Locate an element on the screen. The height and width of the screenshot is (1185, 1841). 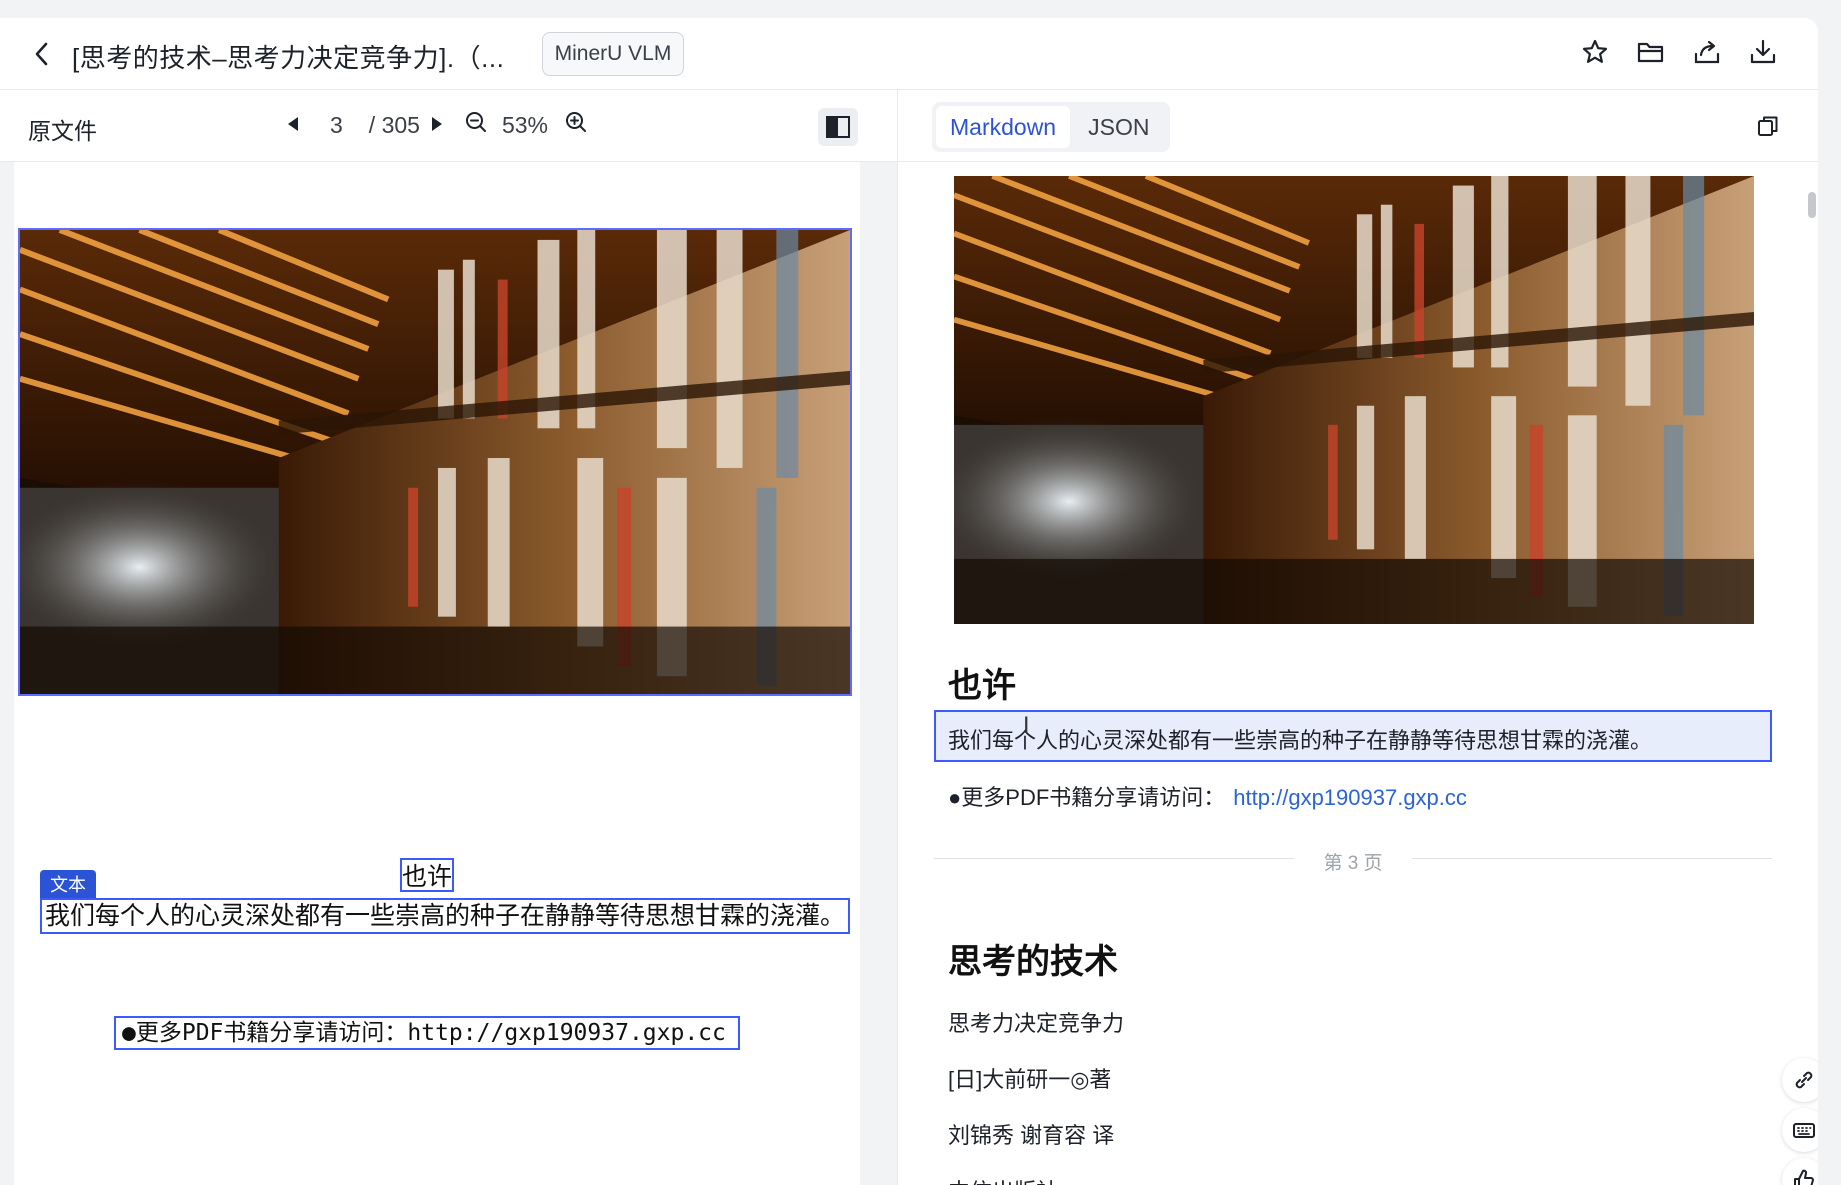
triangle-right-icon is located at coordinates (436, 123).